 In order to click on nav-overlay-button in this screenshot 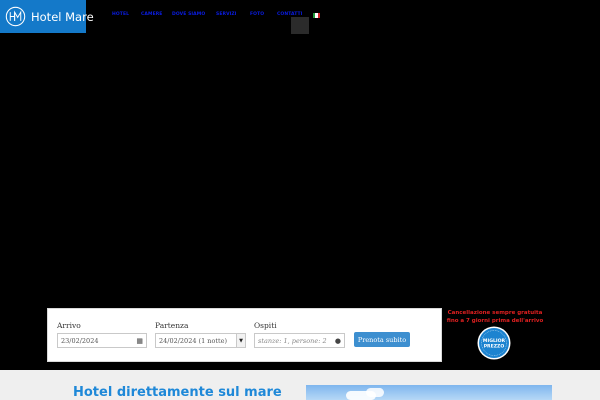, I will do `click(300, 25)`.